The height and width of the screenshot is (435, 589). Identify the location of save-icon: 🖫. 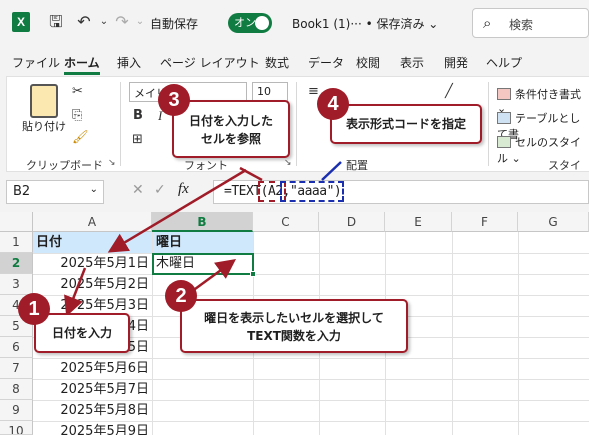
(56, 22).